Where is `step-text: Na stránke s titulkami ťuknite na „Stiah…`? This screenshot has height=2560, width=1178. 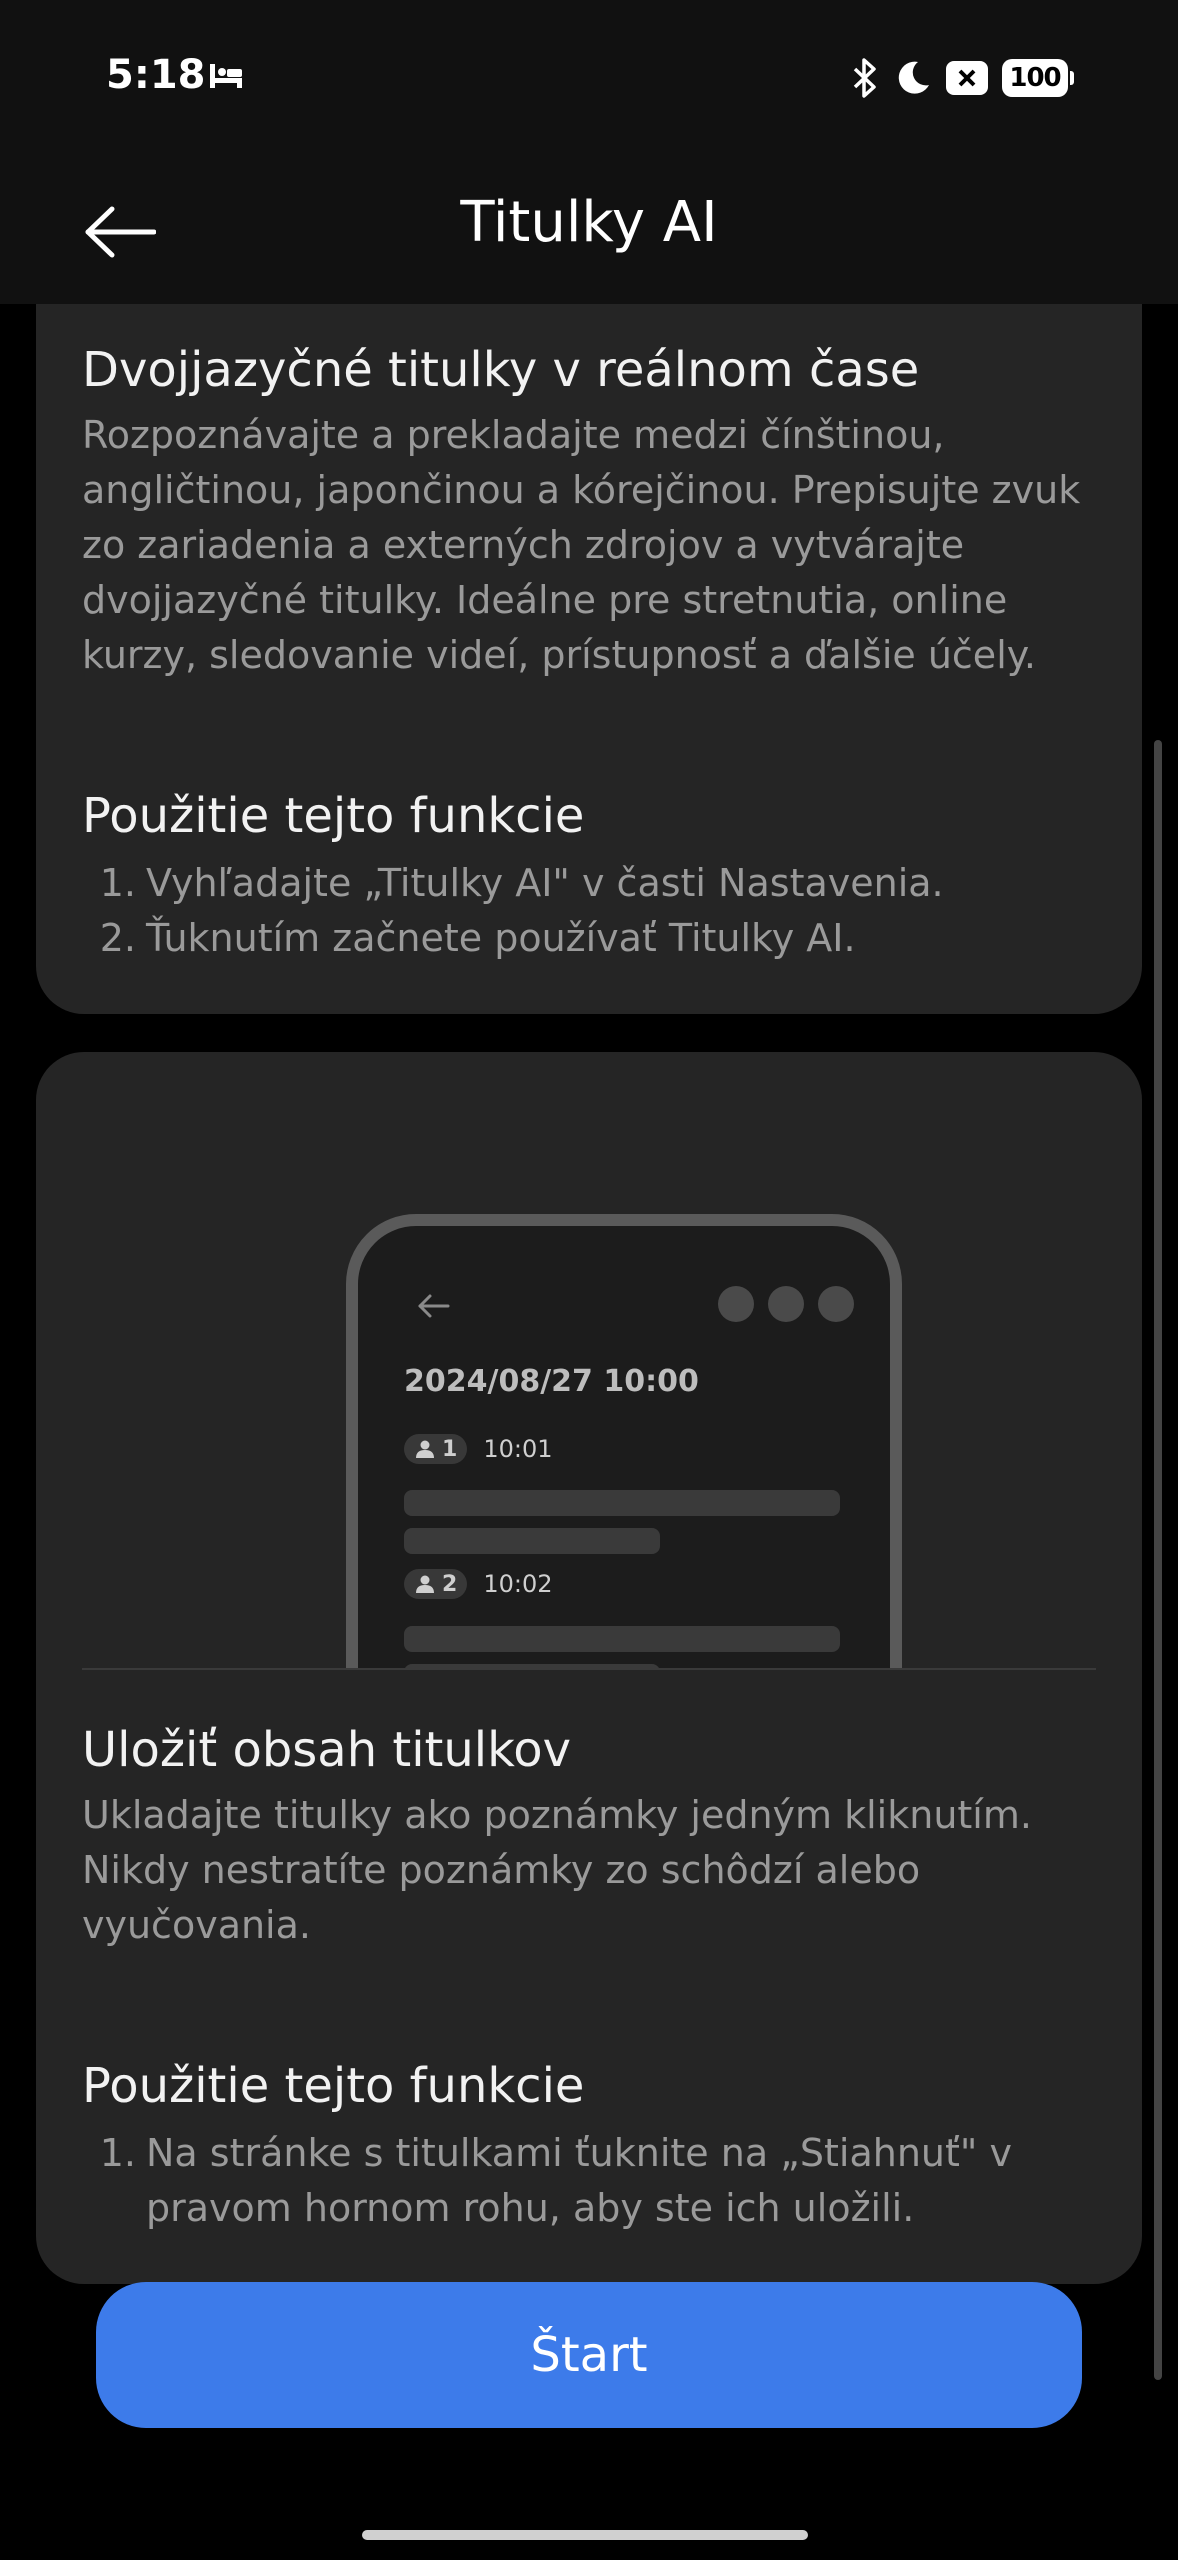
step-text: Na stránke s titulkami ťuknite na „Stiah… is located at coordinates (579, 2180).